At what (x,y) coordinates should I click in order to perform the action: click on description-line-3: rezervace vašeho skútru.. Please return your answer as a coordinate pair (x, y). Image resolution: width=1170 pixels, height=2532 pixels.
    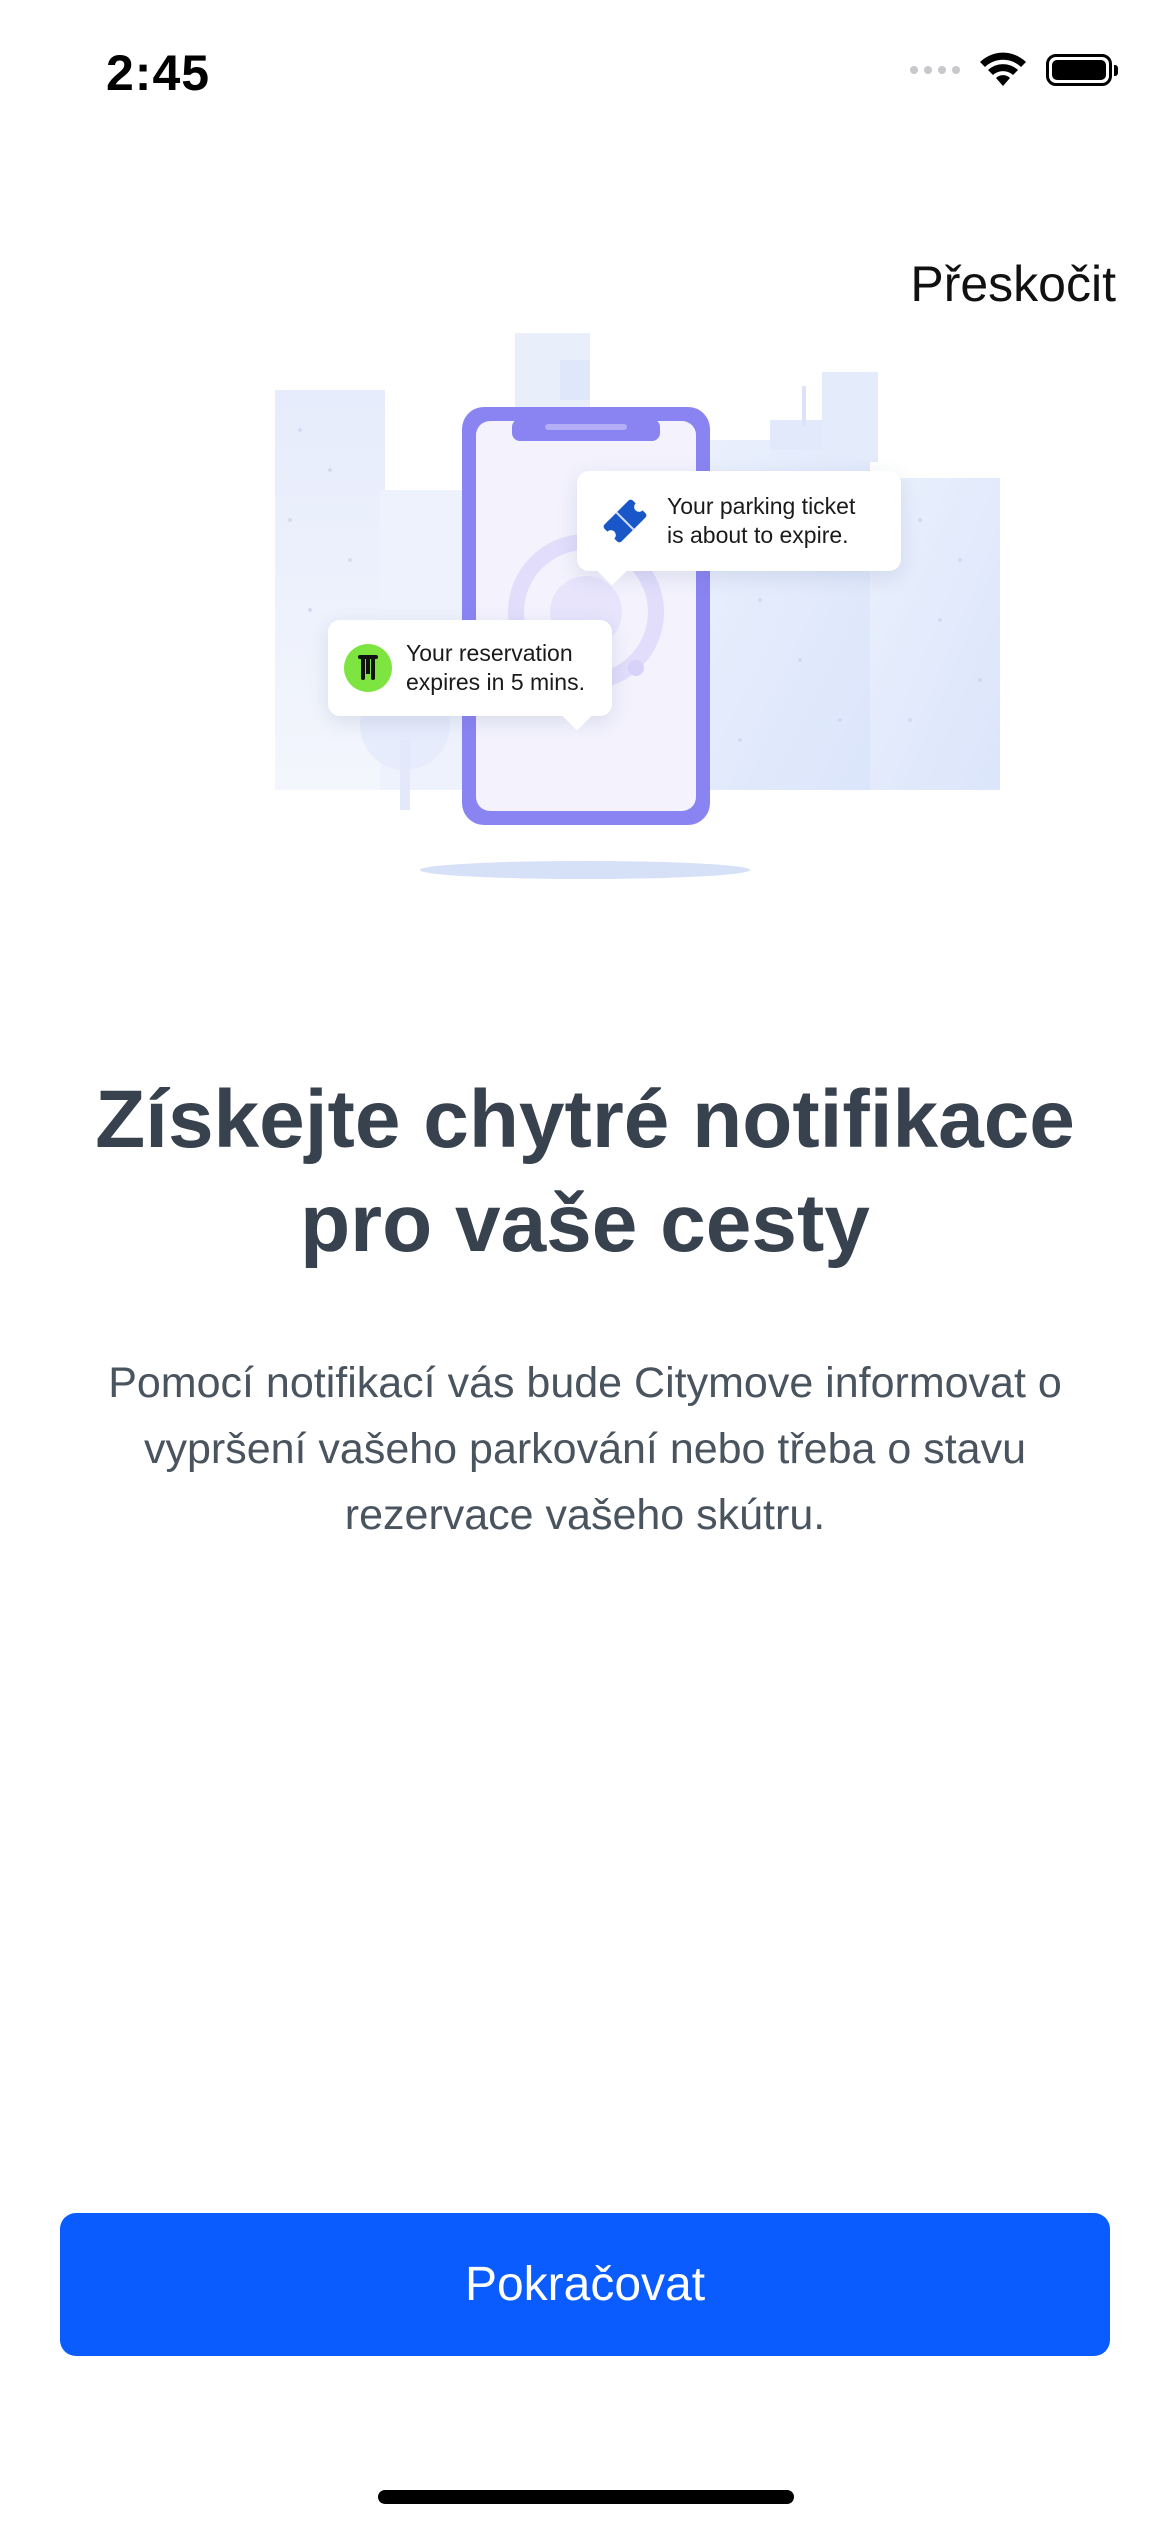
    Looking at the image, I should click on (585, 1515).